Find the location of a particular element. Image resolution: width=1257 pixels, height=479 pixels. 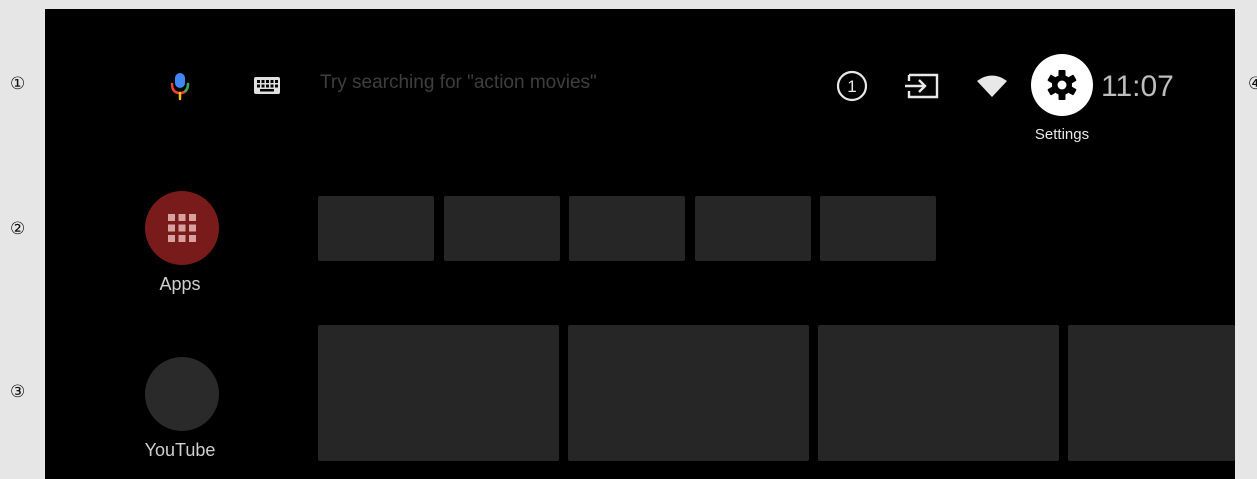

callout-3: ③ is located at coordinates (18, 392).